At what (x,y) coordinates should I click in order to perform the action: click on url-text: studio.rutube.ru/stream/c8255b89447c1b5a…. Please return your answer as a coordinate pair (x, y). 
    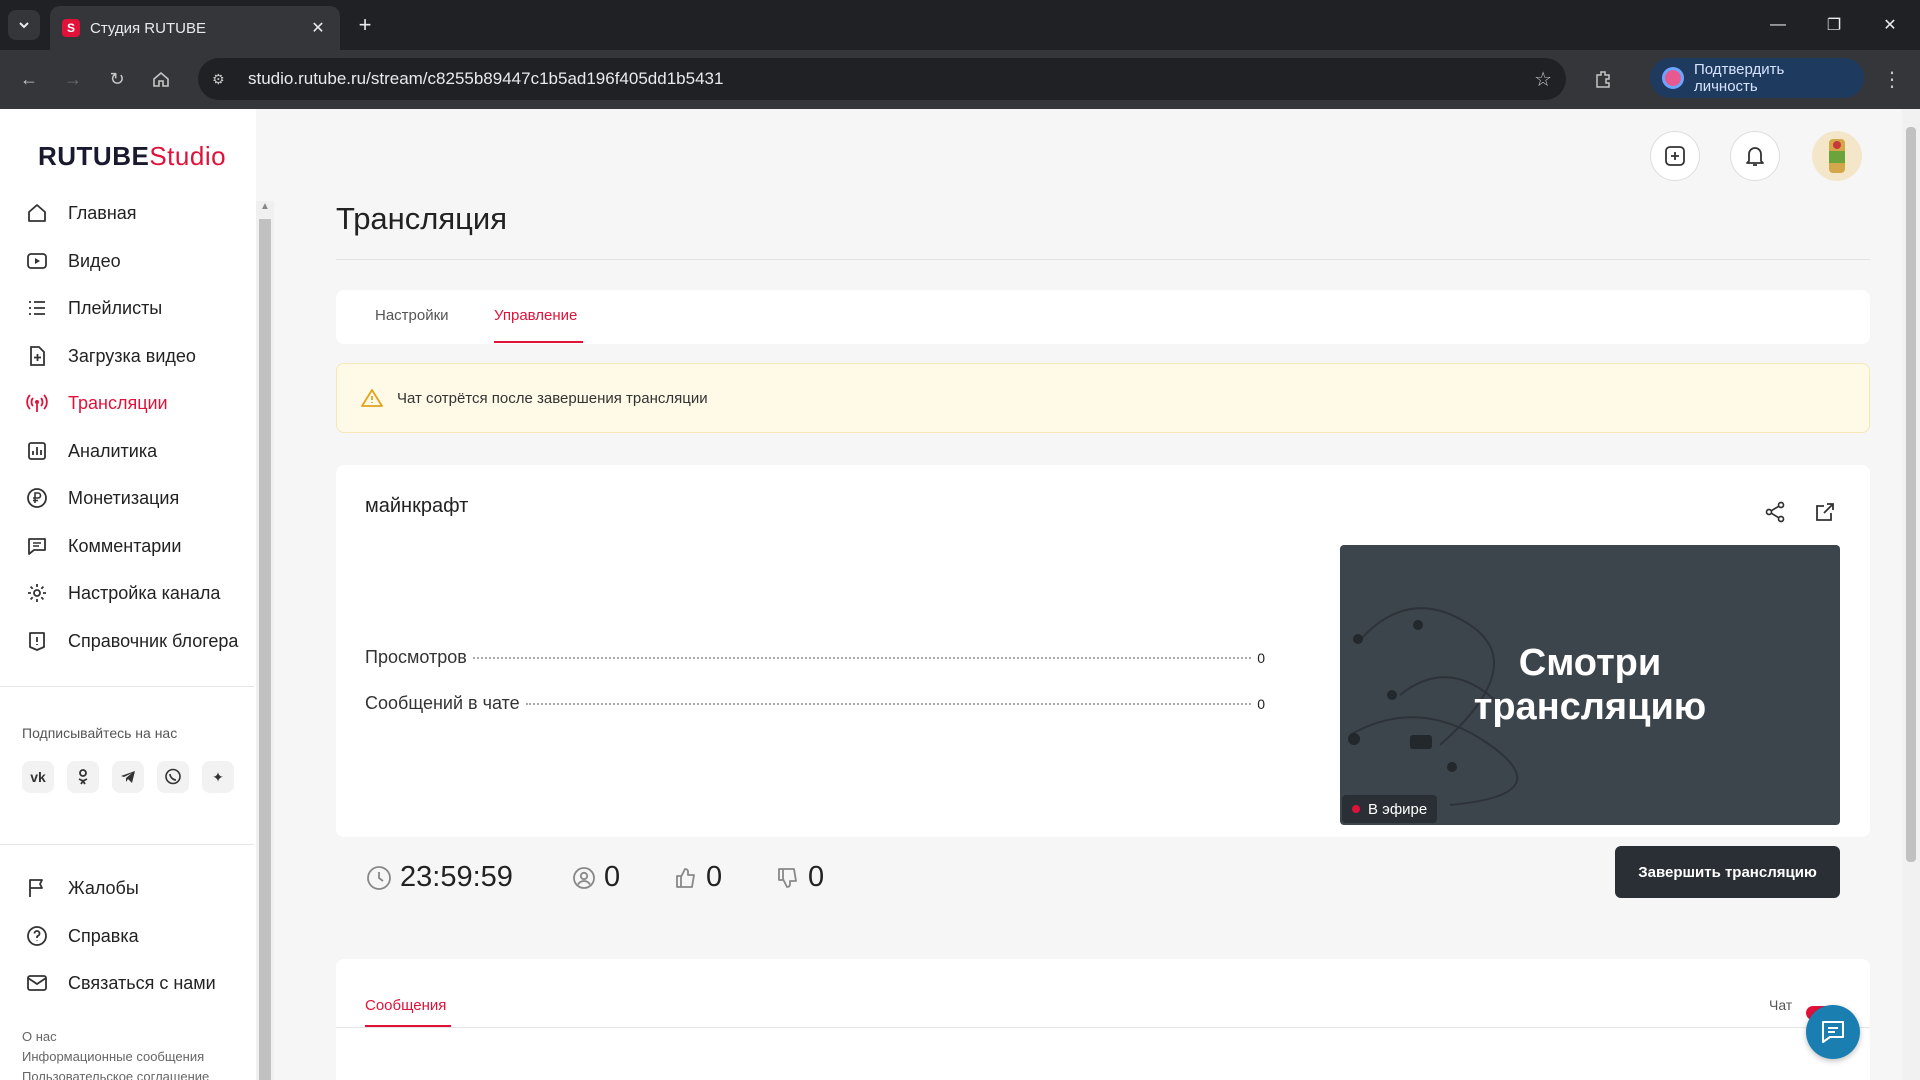
    Looking at the image, I should click on (486, 78).